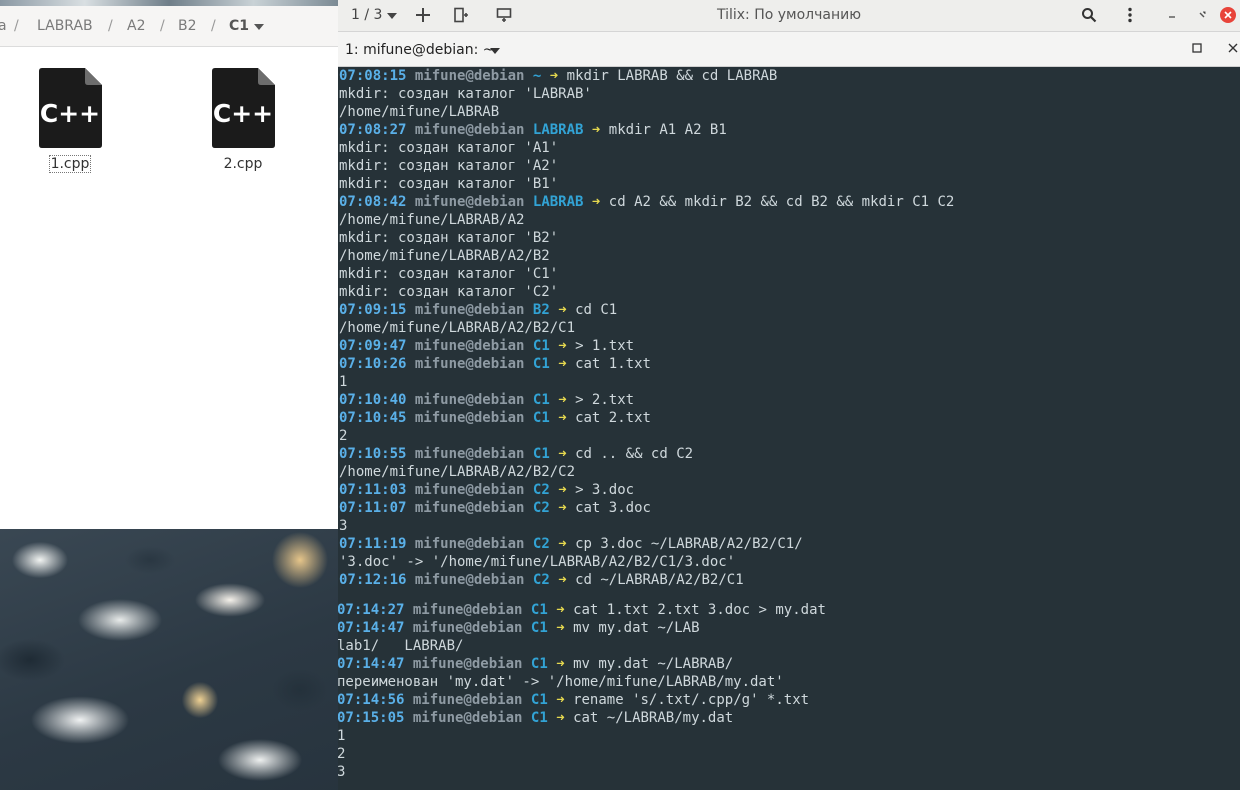  What do you see at coordinates (136, 26) in the screenshot?
I see `breadcrumb-item-a2: A2` at bounding box center [136, 26].